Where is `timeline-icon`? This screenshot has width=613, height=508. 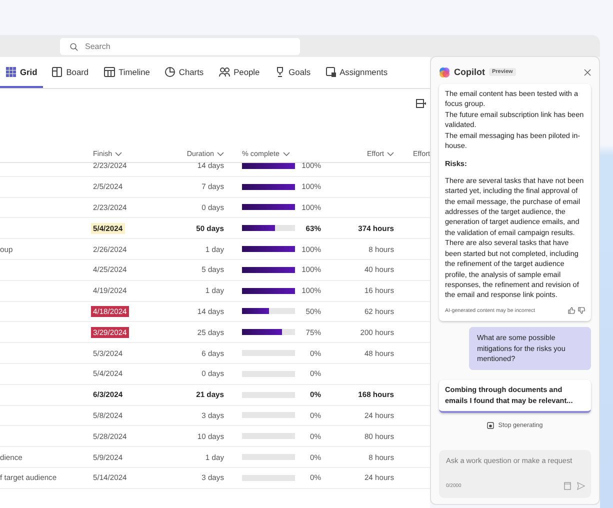
timeline-icon is located at coordinates (109, 71).